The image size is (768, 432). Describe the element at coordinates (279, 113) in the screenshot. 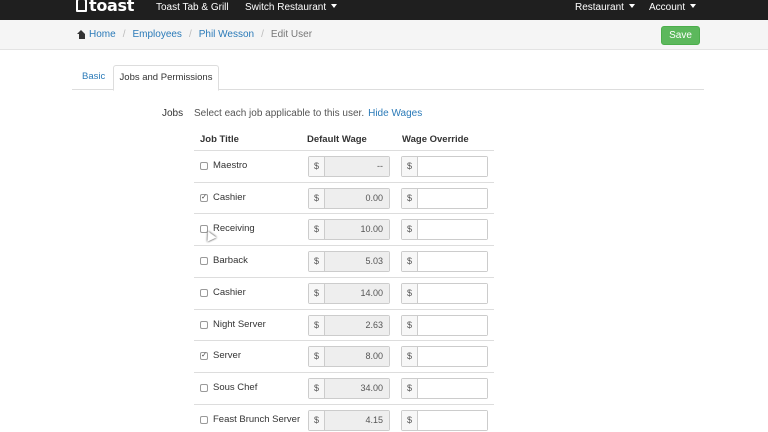

I see `jobs-help-message: Select each job applicable to this user.` at that location.